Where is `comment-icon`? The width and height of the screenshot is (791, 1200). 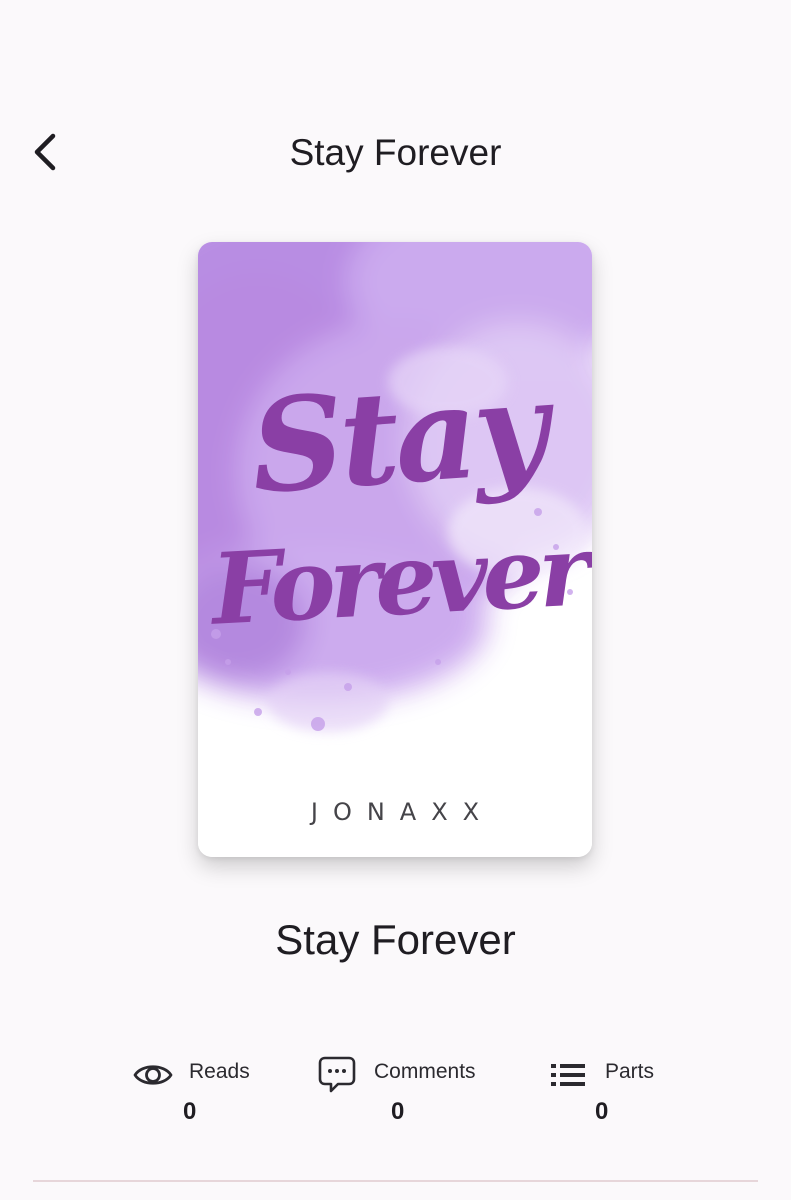 comment-icon is located at coordinates (337, 1074).